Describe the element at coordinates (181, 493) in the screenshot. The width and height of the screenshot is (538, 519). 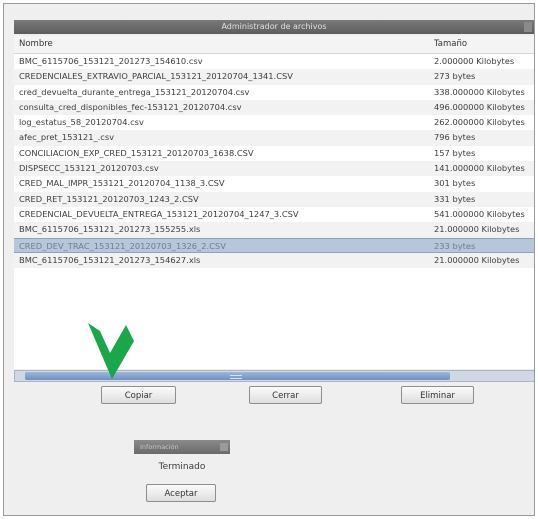
I see `accept-button: Aceptar` at that location.